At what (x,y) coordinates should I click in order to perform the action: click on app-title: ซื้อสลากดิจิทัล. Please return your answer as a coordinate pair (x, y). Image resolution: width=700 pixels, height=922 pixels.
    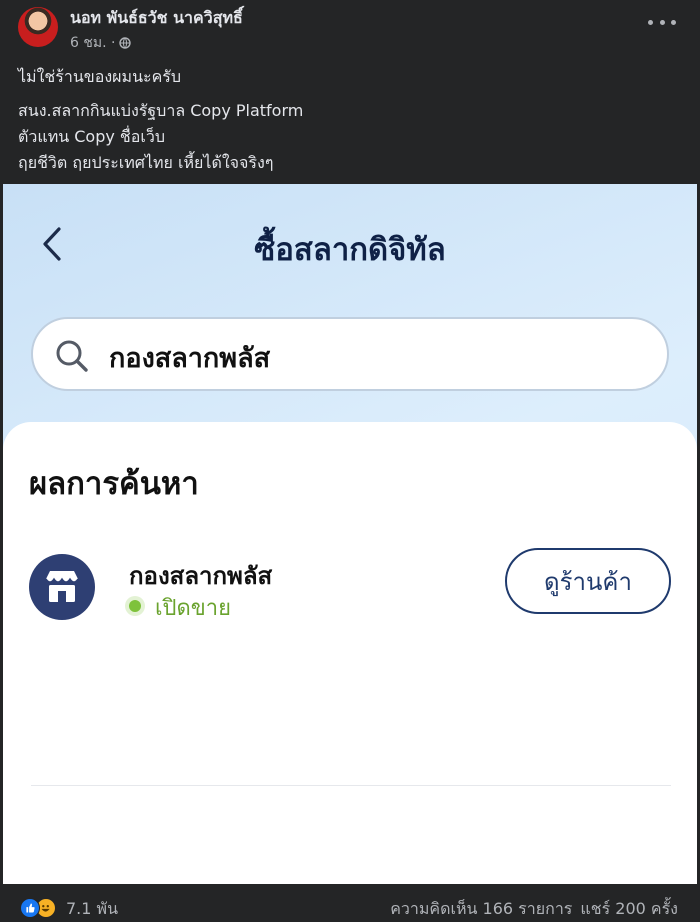
    Looking at the image, I should click on (350, 250).